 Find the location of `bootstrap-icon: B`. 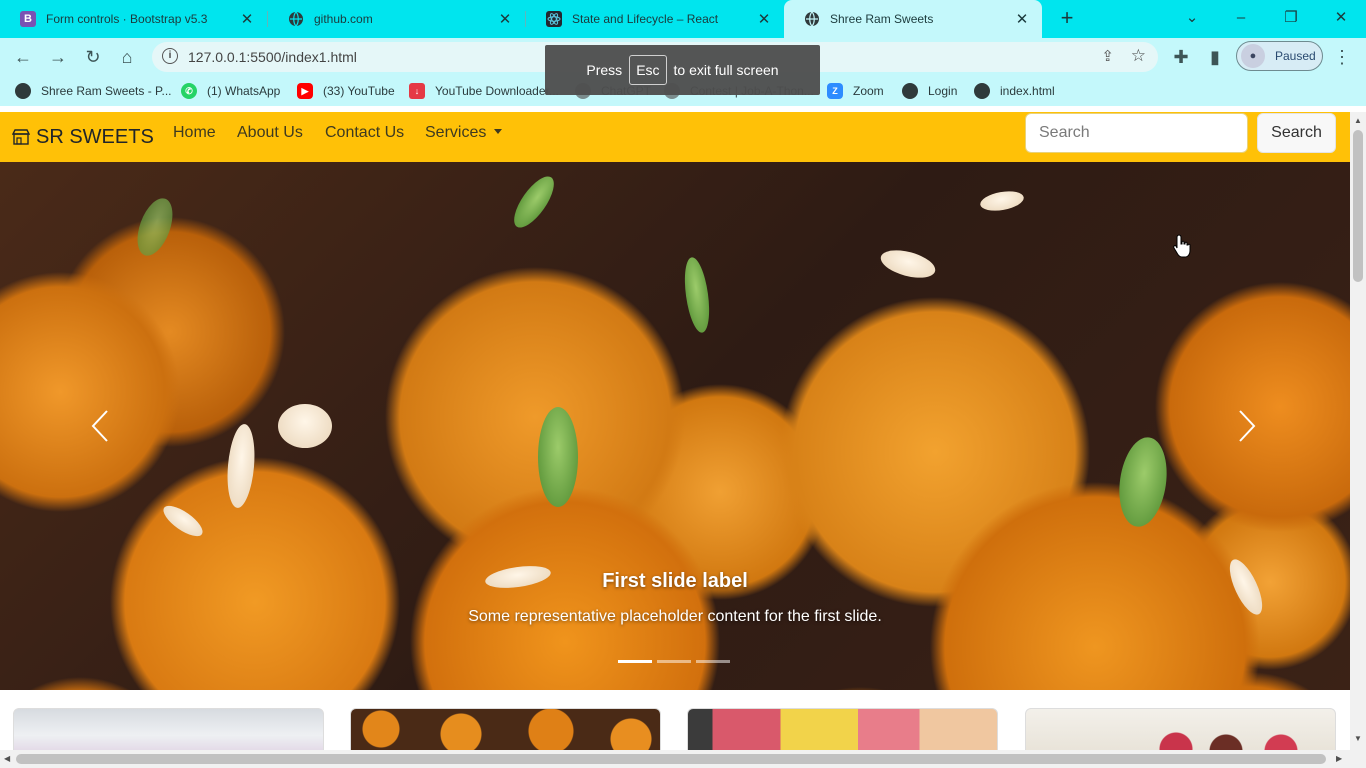

bootstrap-icon: B is located at coordinates (28, 19).